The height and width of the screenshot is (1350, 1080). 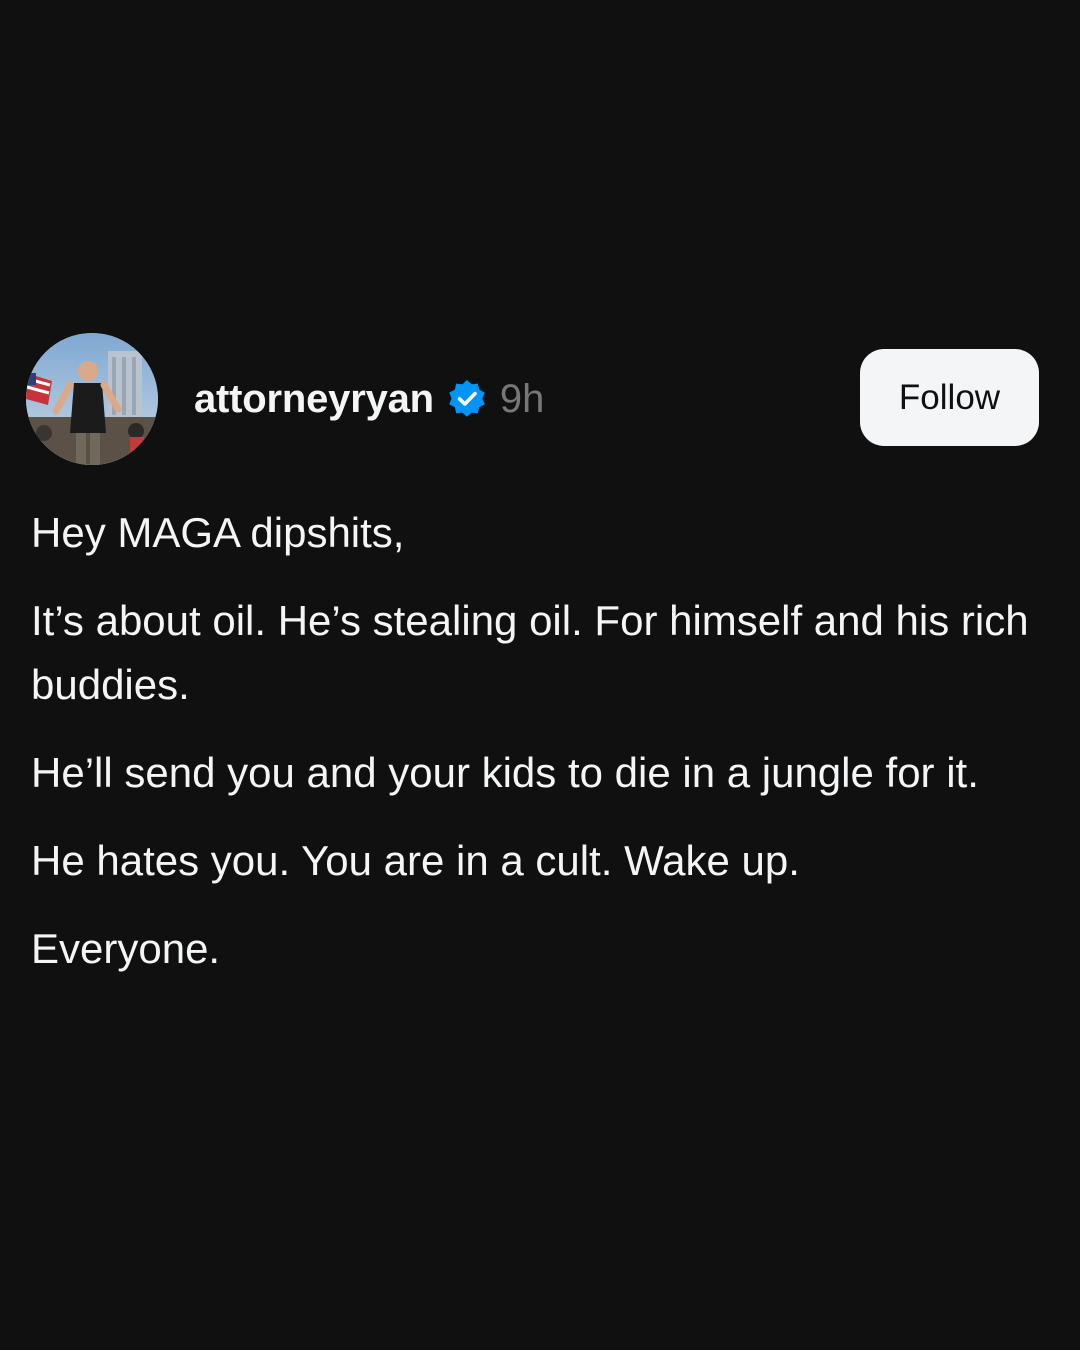 What do you see at coordinates (314, 399) in the screenshot?
I see `username: attorneyryan` at bounding box center [314, 399].